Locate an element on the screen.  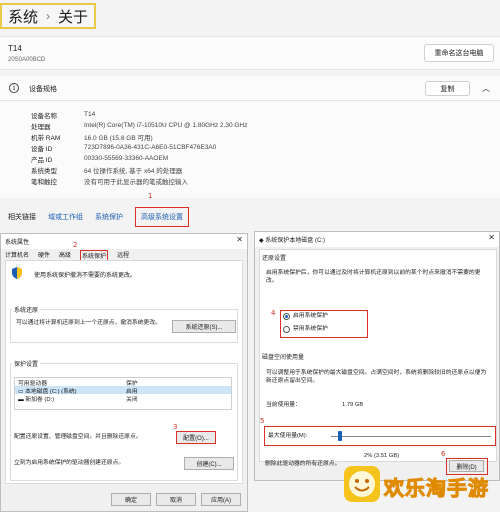
step-number-1: 1 is located at coordinates (150, 196).